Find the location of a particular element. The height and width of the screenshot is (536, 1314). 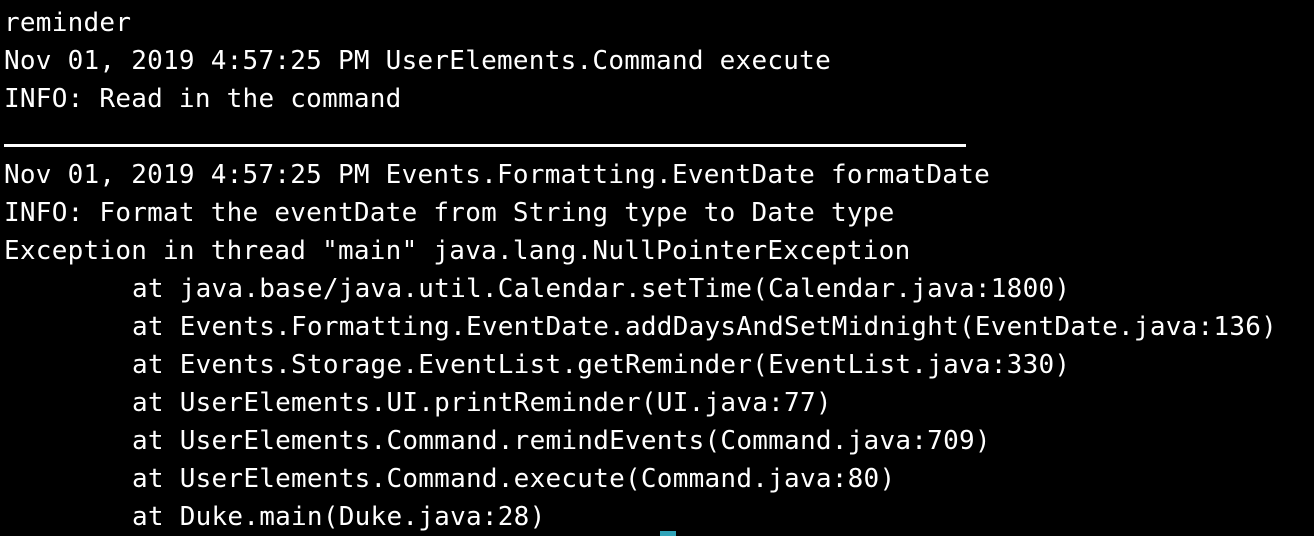

separator-line is located at coordinates (485, 145).